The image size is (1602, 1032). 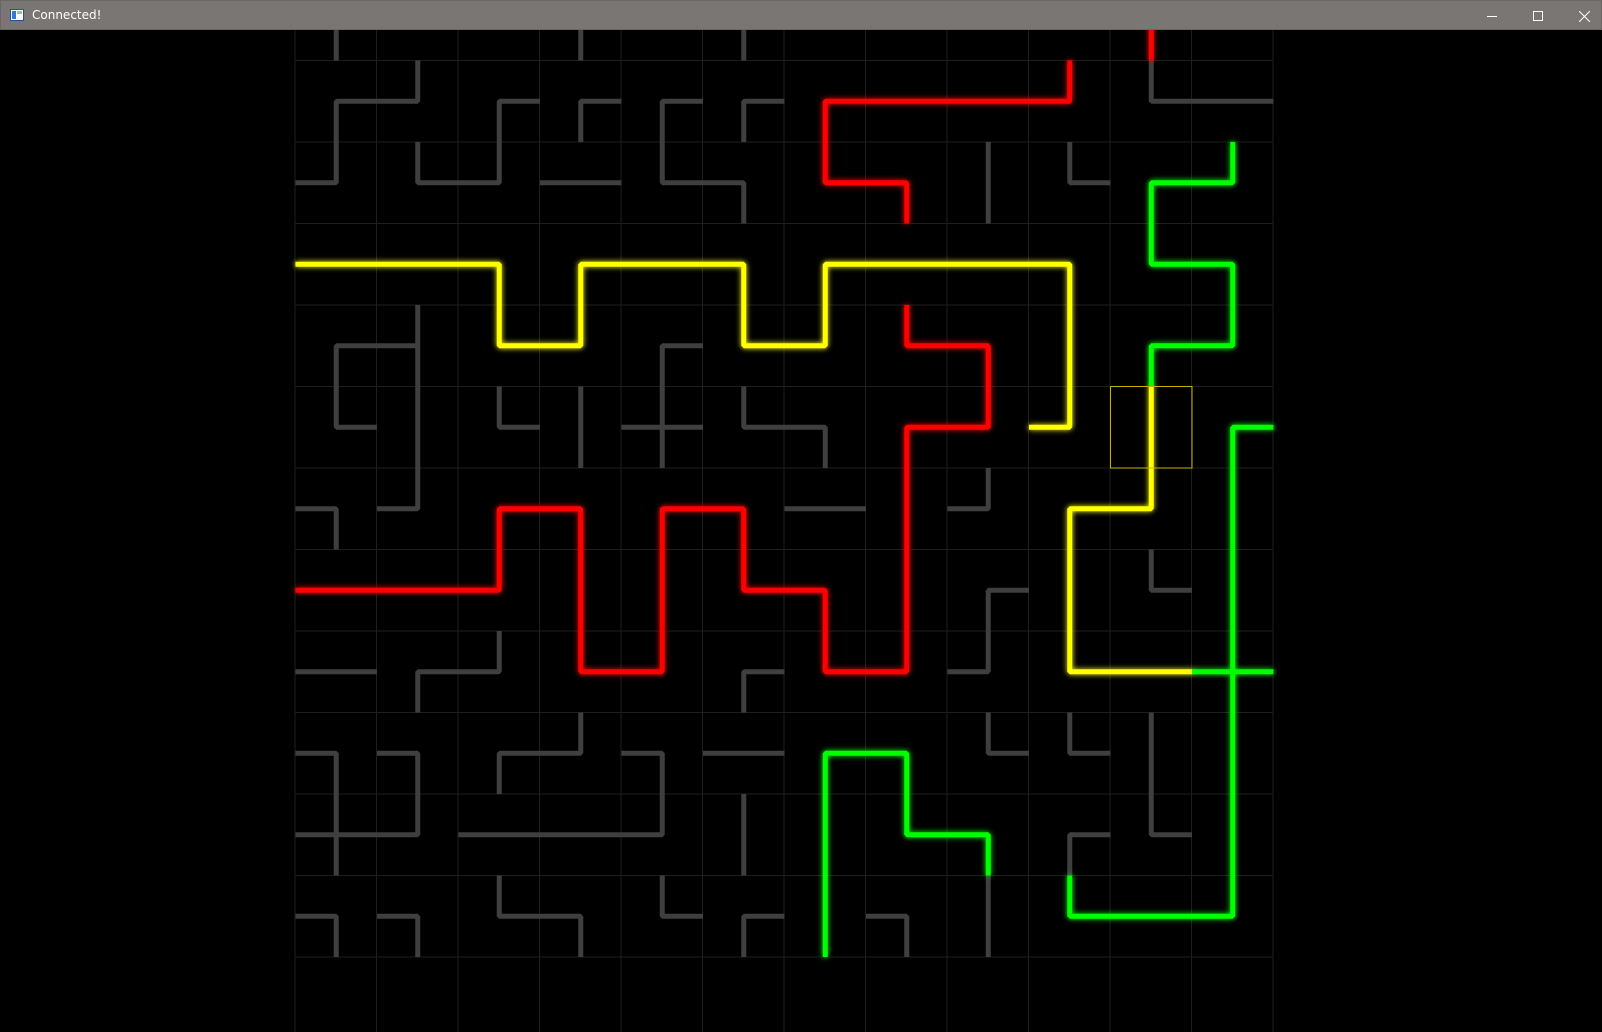 What do you see at coordinates (1492, 16) in the screenshot?
I see `minimize-button` at bounding box center [1492, 16].